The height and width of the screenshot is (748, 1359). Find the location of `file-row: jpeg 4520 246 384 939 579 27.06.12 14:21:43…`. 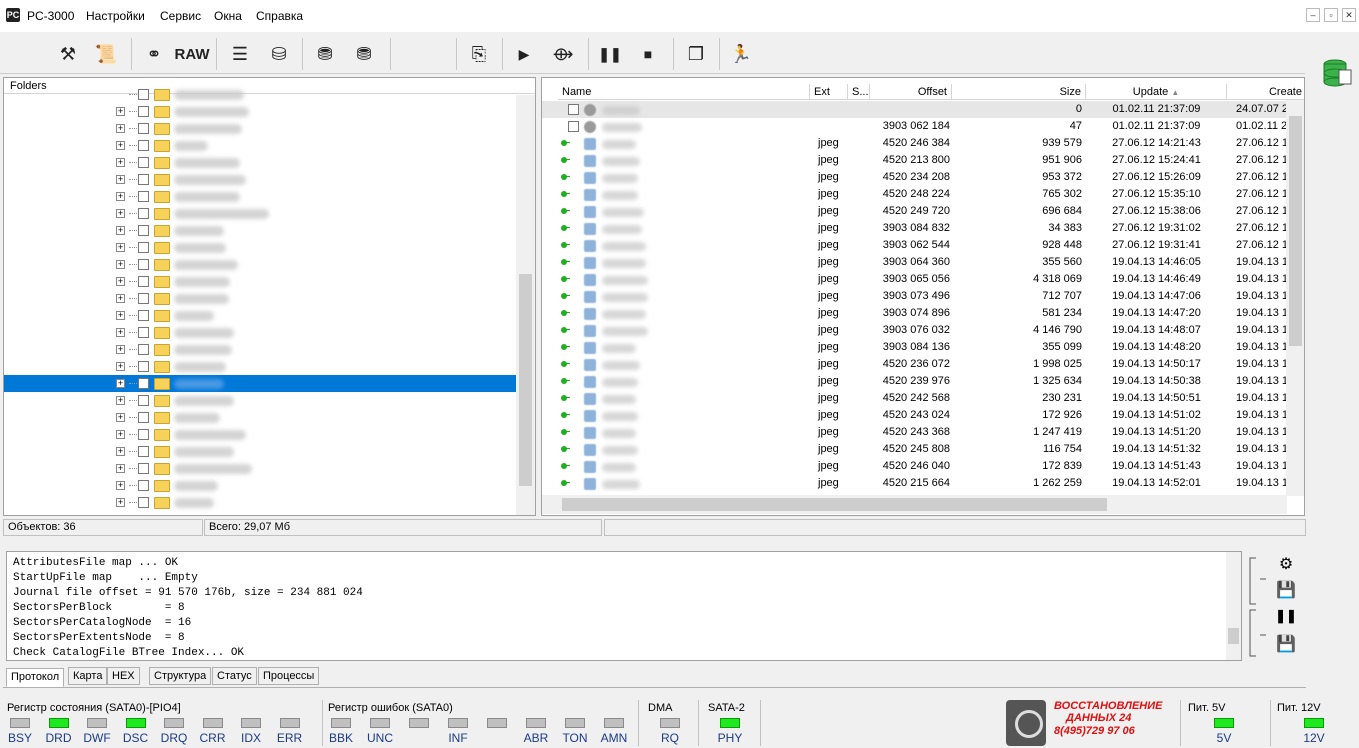

file-row: jpeg 4520 246 384 939 579 27.06.12 14:21:43… is located at coordinates (917, 143).